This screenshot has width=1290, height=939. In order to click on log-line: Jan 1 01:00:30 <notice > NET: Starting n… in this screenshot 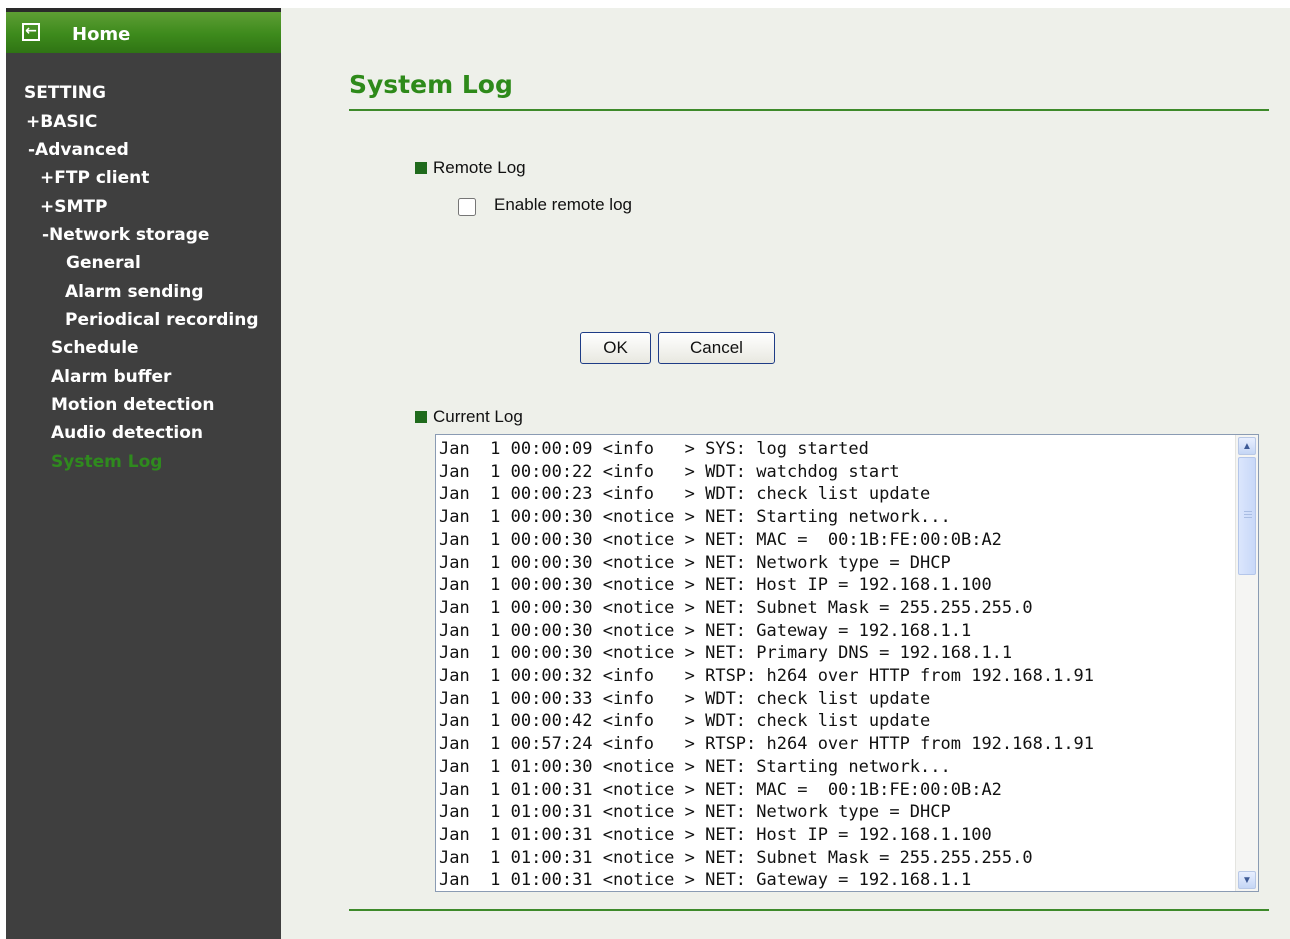, I will do `click(695, 766)`.